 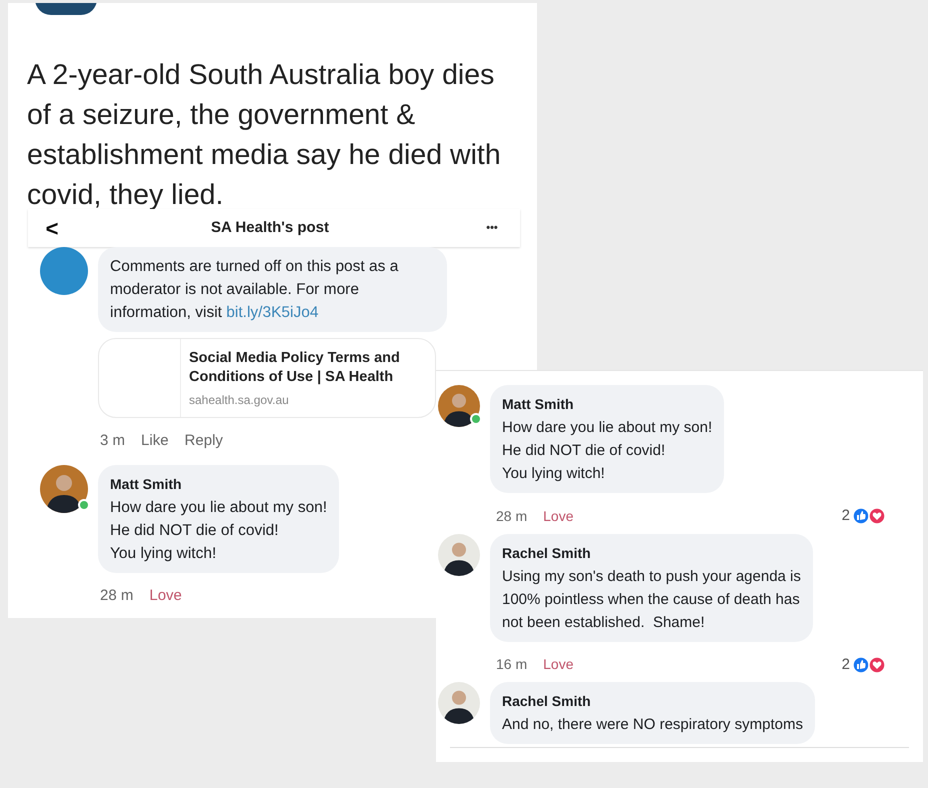 What do you see at coordinates (264, 135) in the screenshot?
I see `headline: A 2-year-old South Australia boy dies of a seizure, the government & establishment media say he died with covid, they lied.` at bounding box center [264, 135].